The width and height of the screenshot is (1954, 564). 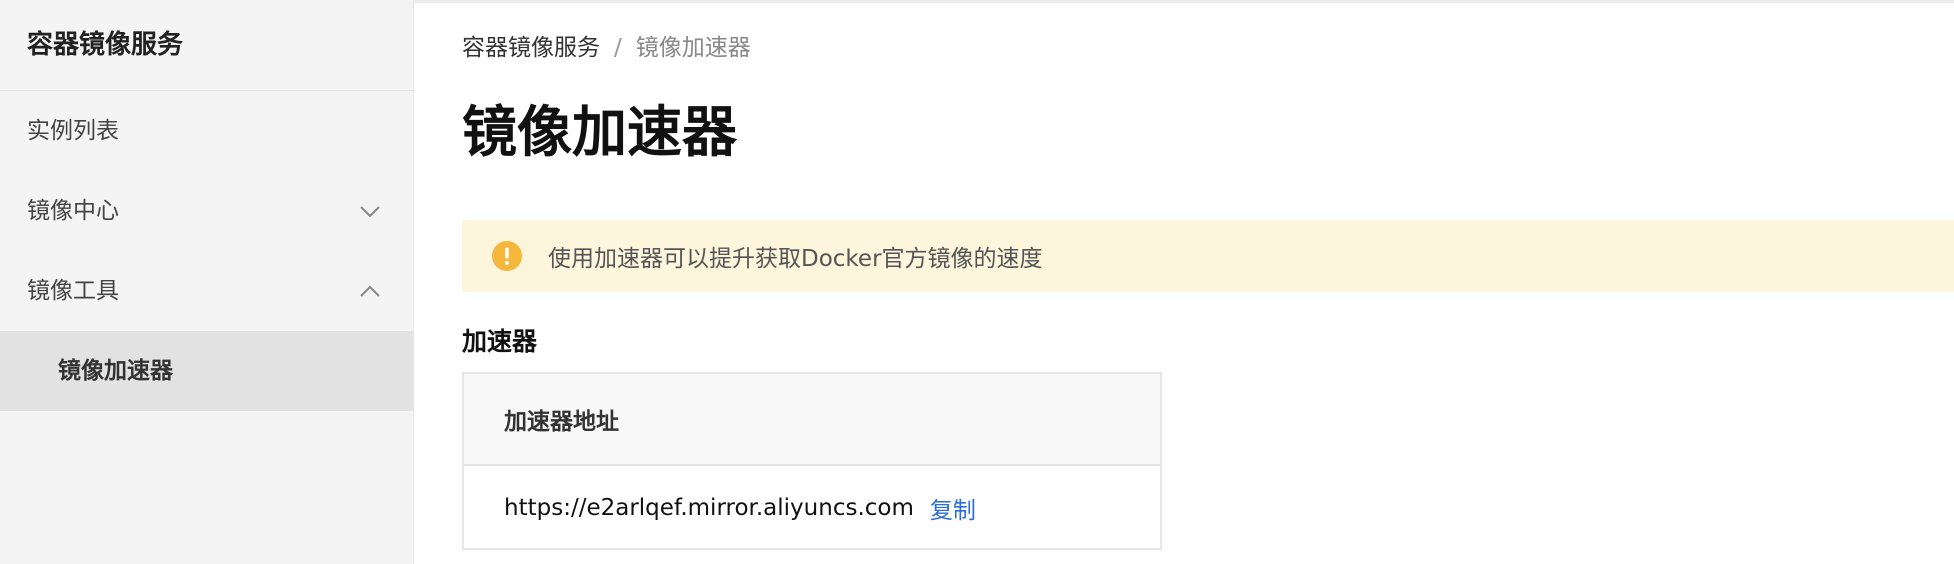 What do you see at coordinates (1208, 256) in the screenshot?
I see `info-notice: 使用加速器可以提升获取Docker官方镜像的速度` at bounding box center [1208, 256].